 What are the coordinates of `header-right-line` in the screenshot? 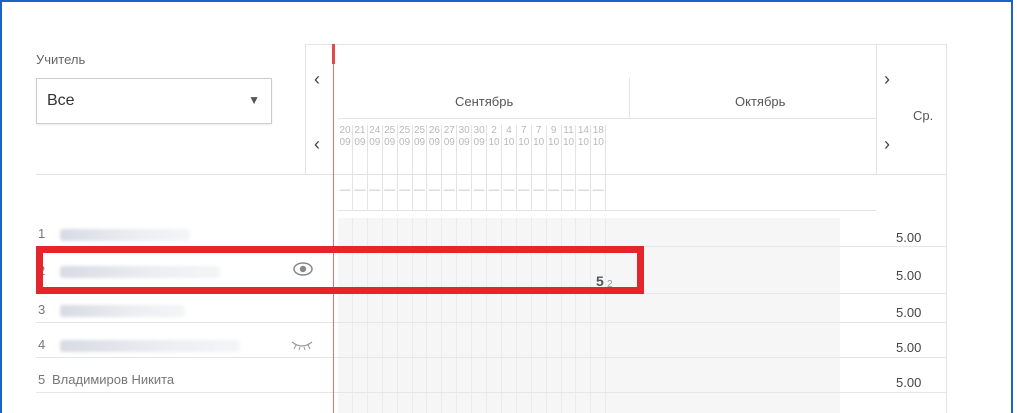 It's located at (876, 109).